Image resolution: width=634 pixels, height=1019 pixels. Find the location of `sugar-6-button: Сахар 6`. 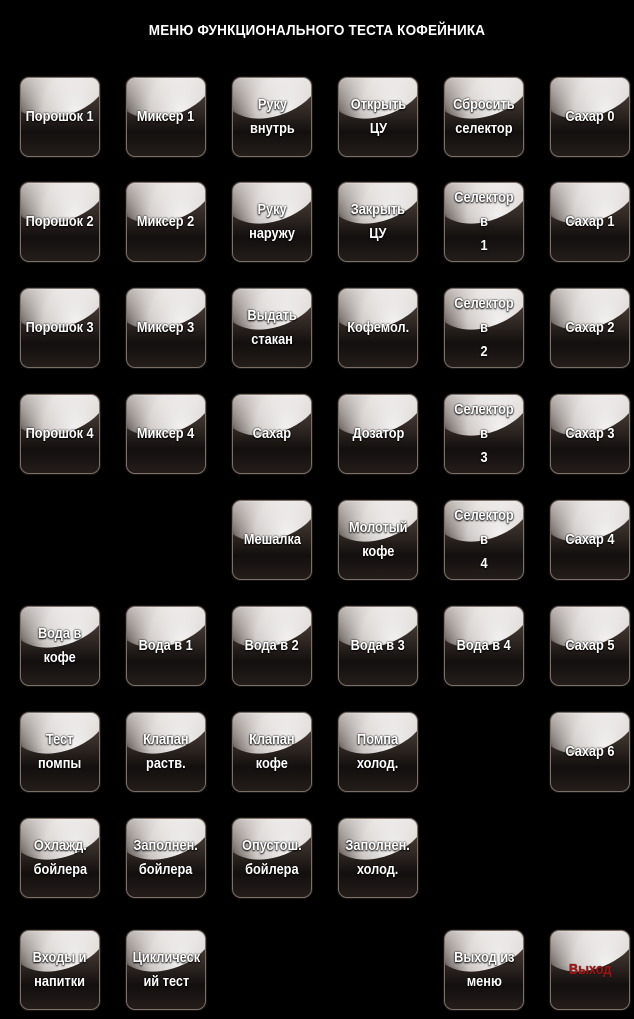

sugar-6-button: Сахар 6 is located at coordinates (590, 752).